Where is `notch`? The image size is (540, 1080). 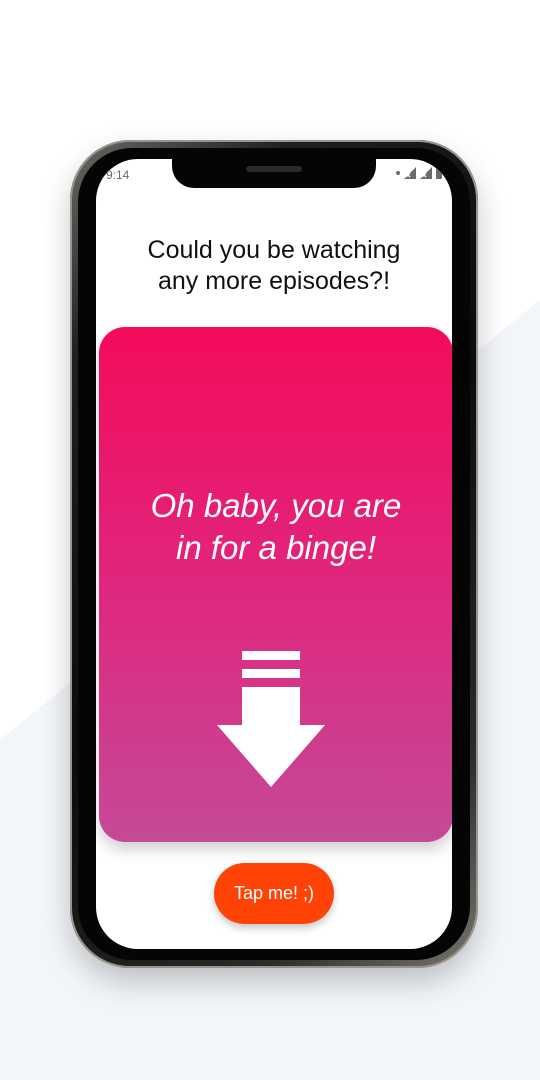
notch is located at coordinates (274, 173).